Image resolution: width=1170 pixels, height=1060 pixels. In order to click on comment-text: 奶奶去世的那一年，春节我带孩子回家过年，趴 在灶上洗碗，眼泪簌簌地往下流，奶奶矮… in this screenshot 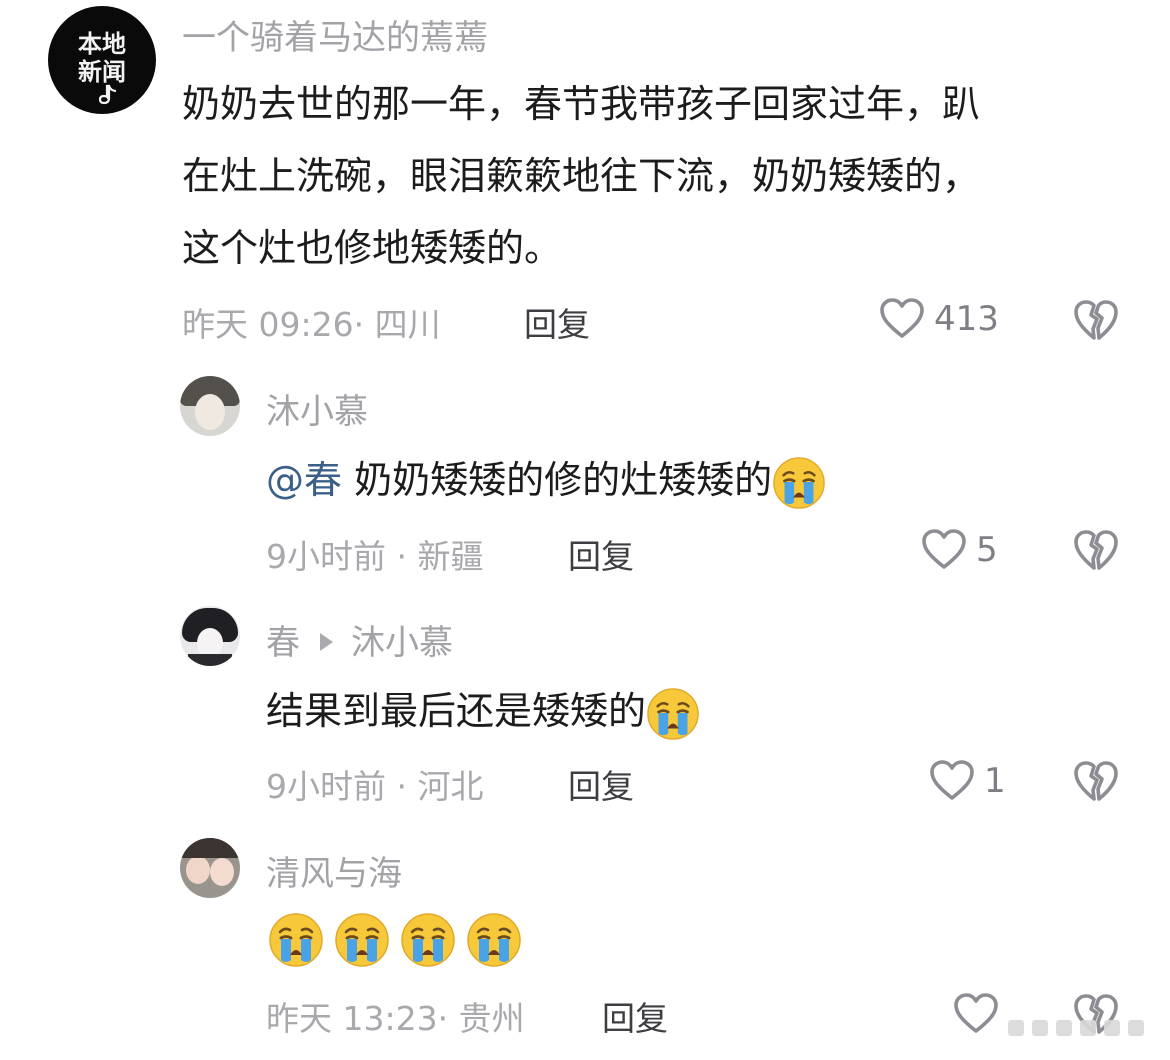, I will do `click(581, 176)`.